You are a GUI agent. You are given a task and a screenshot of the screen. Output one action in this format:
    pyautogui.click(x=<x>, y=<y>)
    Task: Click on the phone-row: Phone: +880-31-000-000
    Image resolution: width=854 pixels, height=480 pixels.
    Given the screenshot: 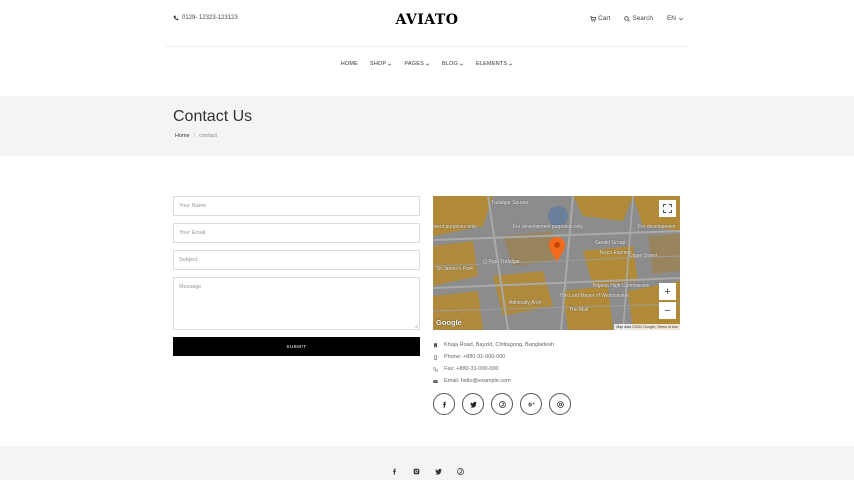 What is the action you would take?
    pyautogui.click(x=493, y=357)
    